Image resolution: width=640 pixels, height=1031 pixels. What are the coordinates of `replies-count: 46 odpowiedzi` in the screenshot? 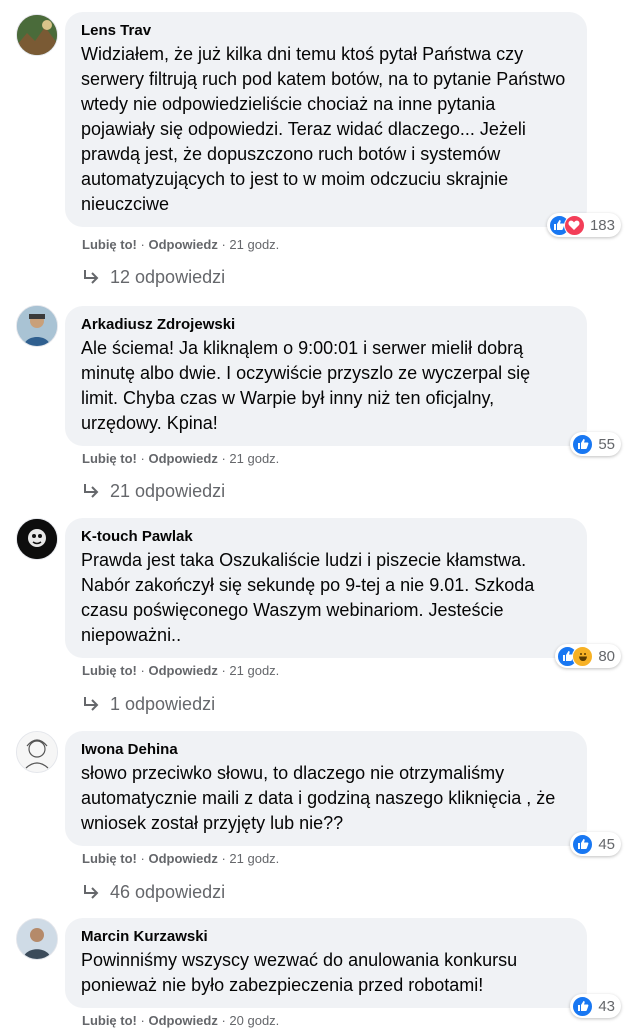 It's located at (167, 892).